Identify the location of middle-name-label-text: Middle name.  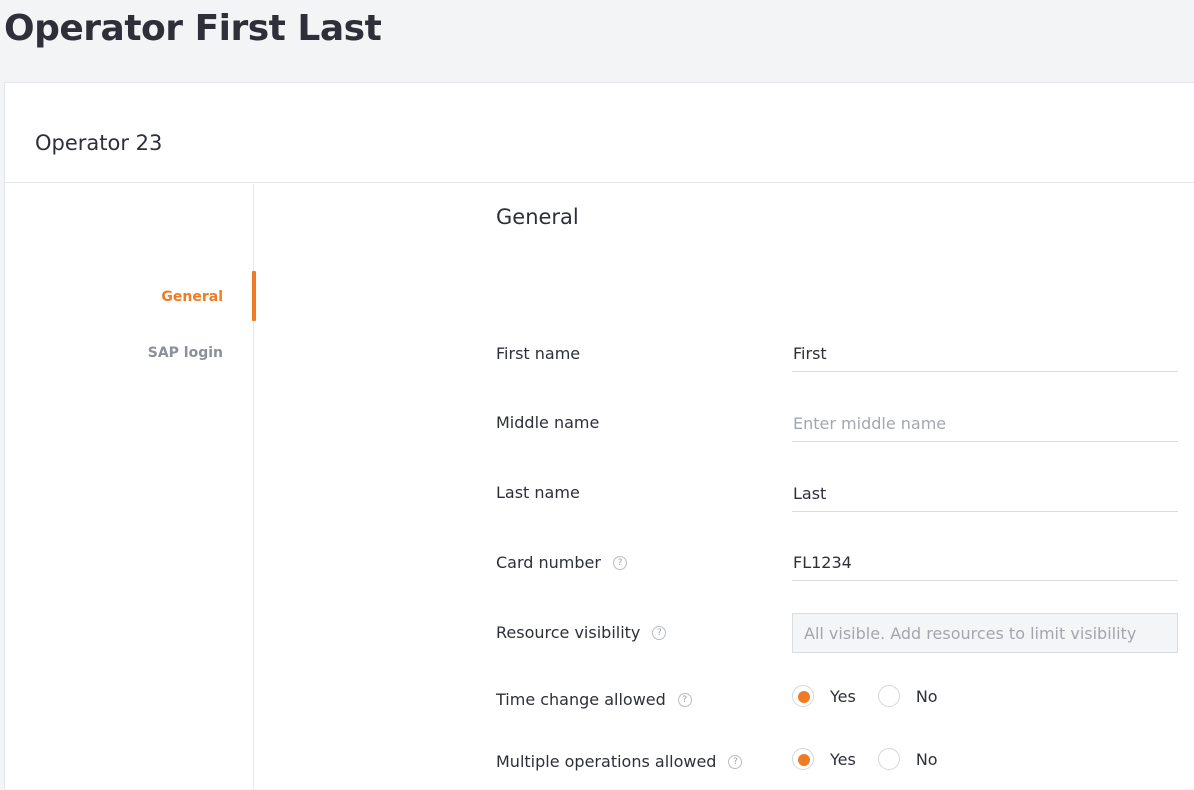
(548, 422).